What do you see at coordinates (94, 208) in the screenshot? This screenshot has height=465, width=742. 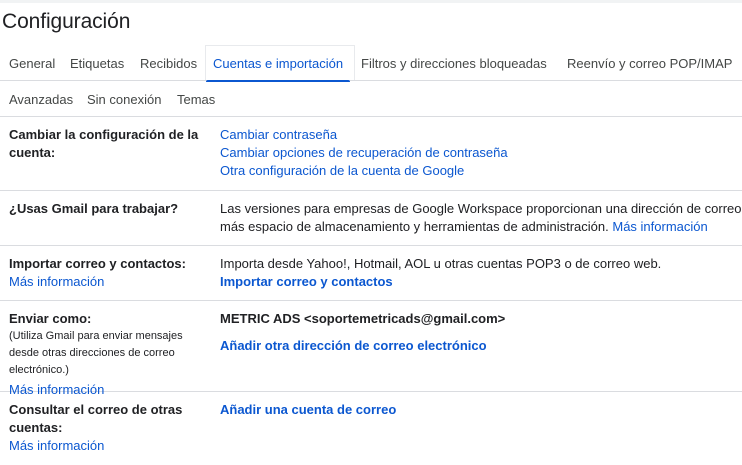 I see `gmail-for-work-label: ¿Usas Gmail para trabajar?` at bounding box center [94, 208].